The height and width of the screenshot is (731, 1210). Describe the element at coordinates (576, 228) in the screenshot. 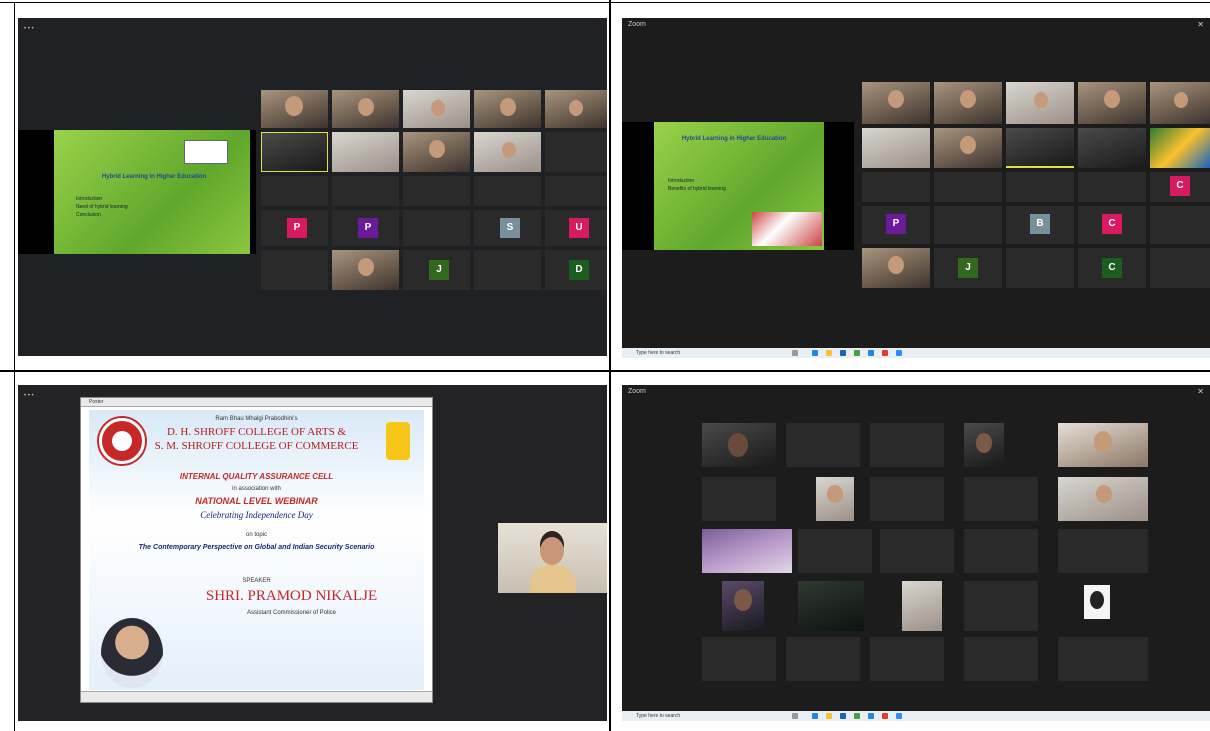

I see `participant-tile: U` at that location.